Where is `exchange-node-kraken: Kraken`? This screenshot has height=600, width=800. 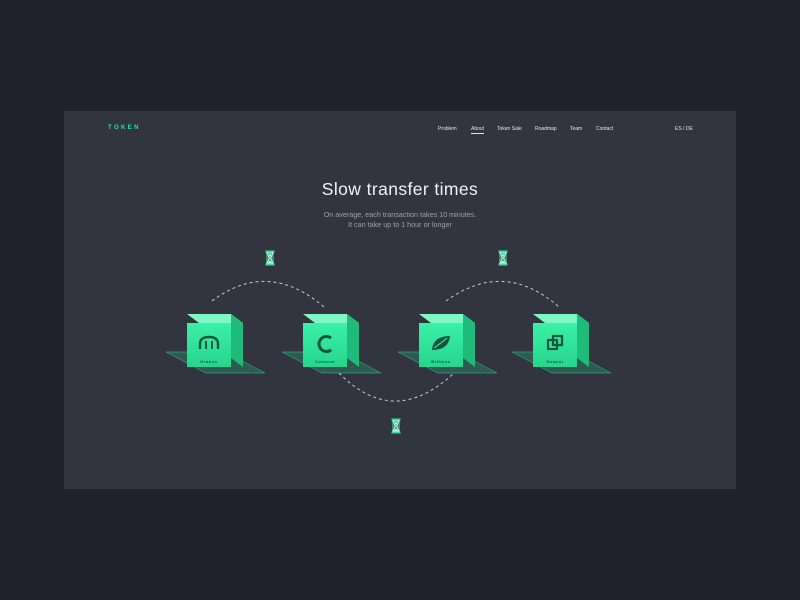
exchange-node-kraken: Kraken is located at coordinates (215, 344).